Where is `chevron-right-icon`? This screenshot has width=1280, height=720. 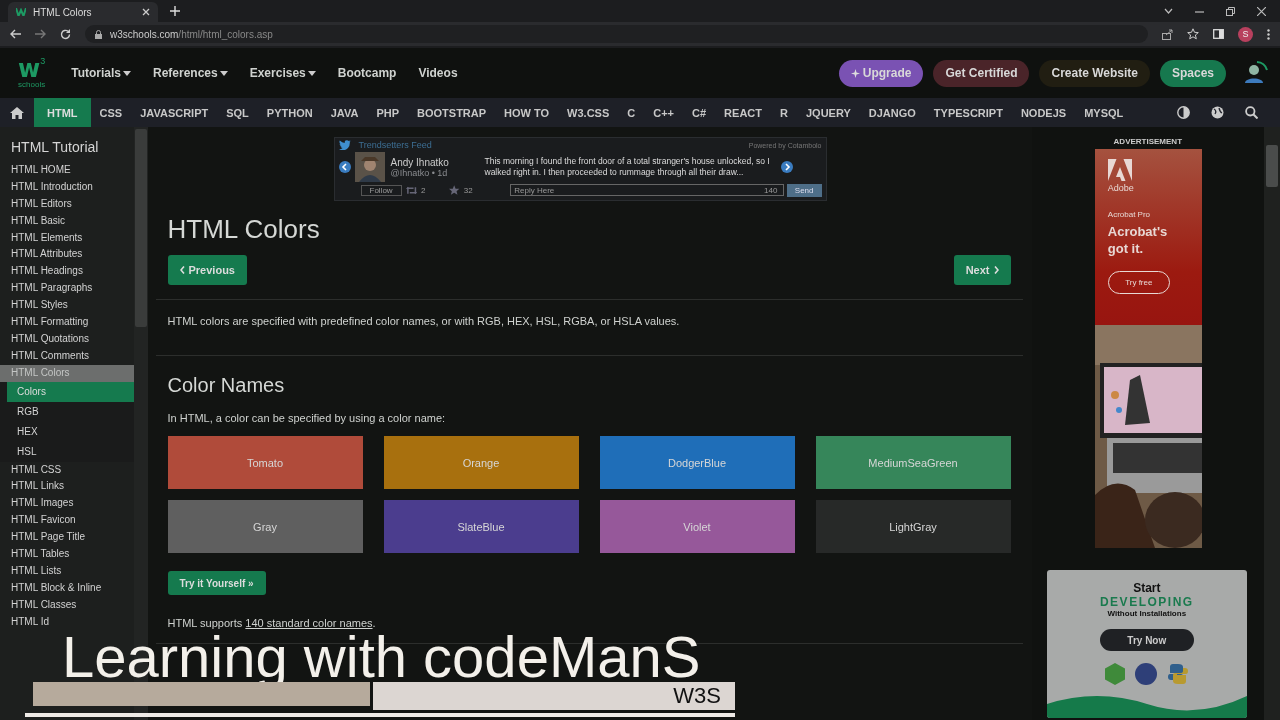
chevron-right-icon is located at coordinates (996, 270).